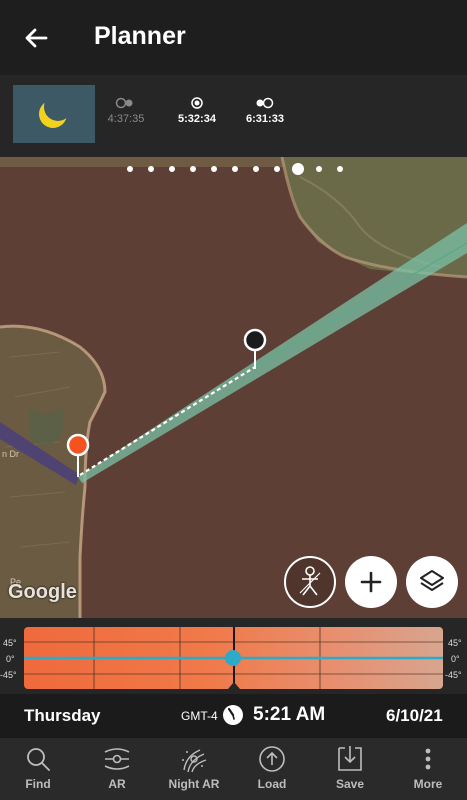  I want to click on timeline: 45° 0° -45° 45° 0° -45°, so click(233, 656).